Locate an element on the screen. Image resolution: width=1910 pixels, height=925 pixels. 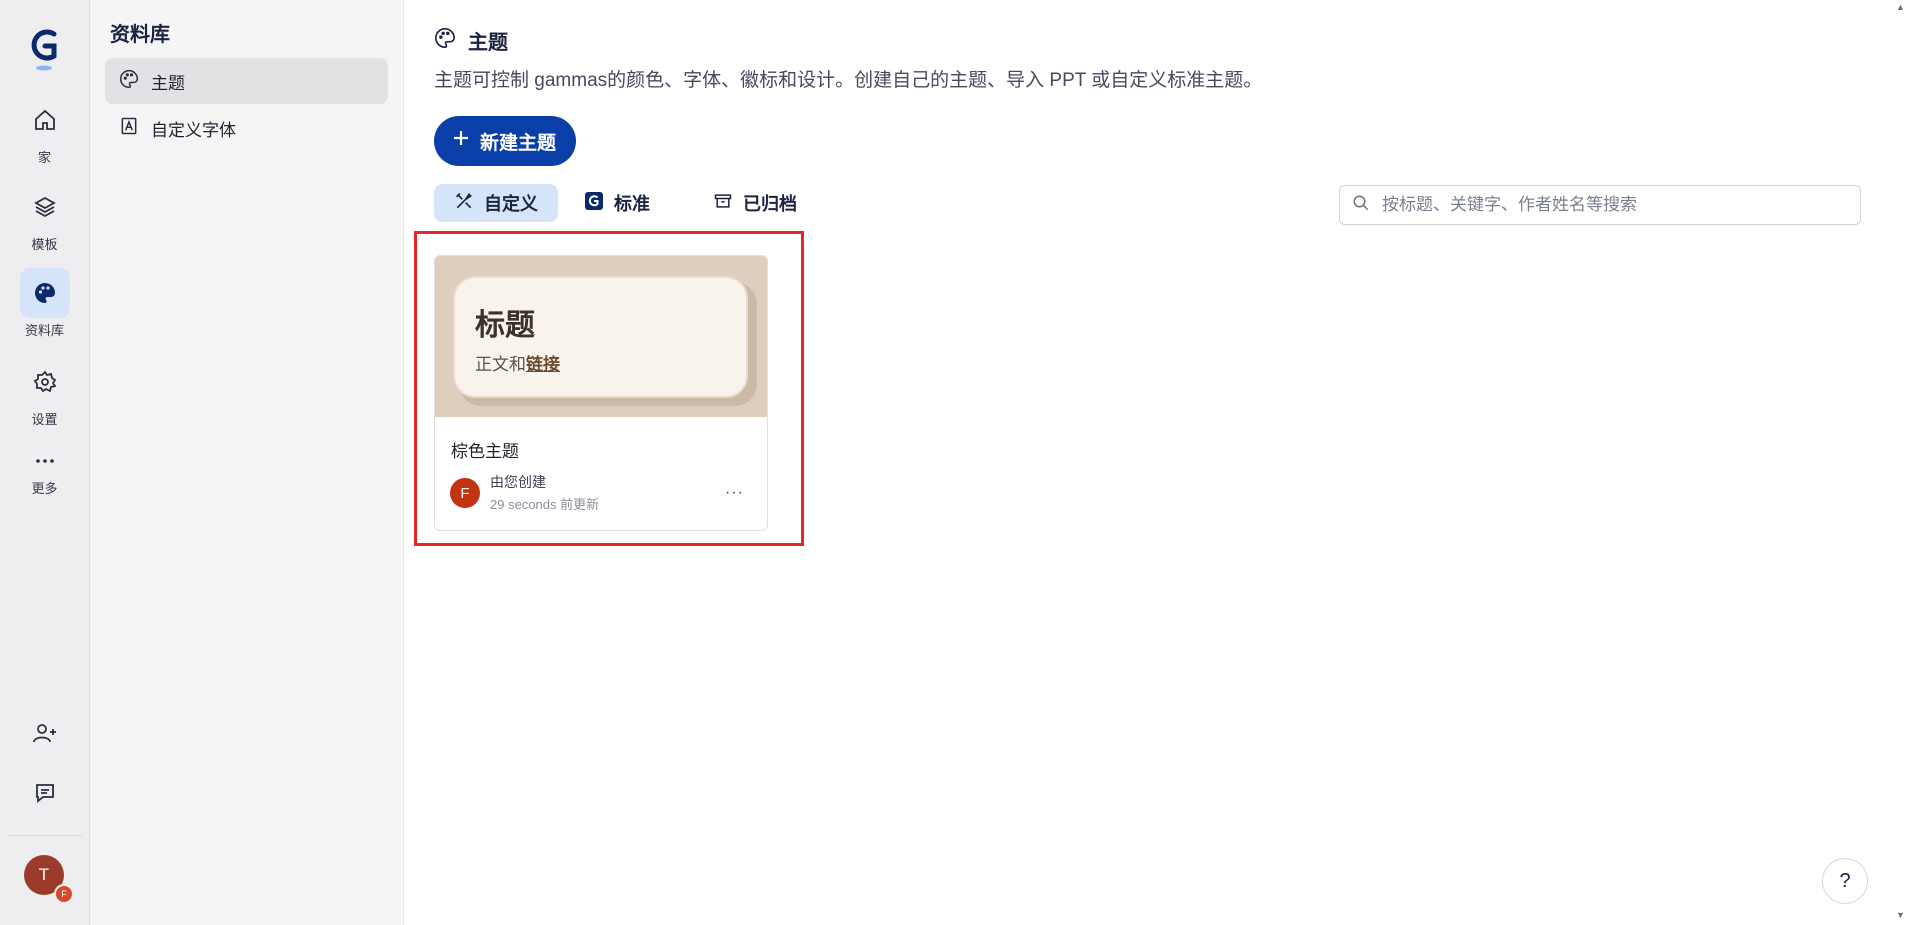
preview-heading: 标题 is located at coordinates (505, 325).